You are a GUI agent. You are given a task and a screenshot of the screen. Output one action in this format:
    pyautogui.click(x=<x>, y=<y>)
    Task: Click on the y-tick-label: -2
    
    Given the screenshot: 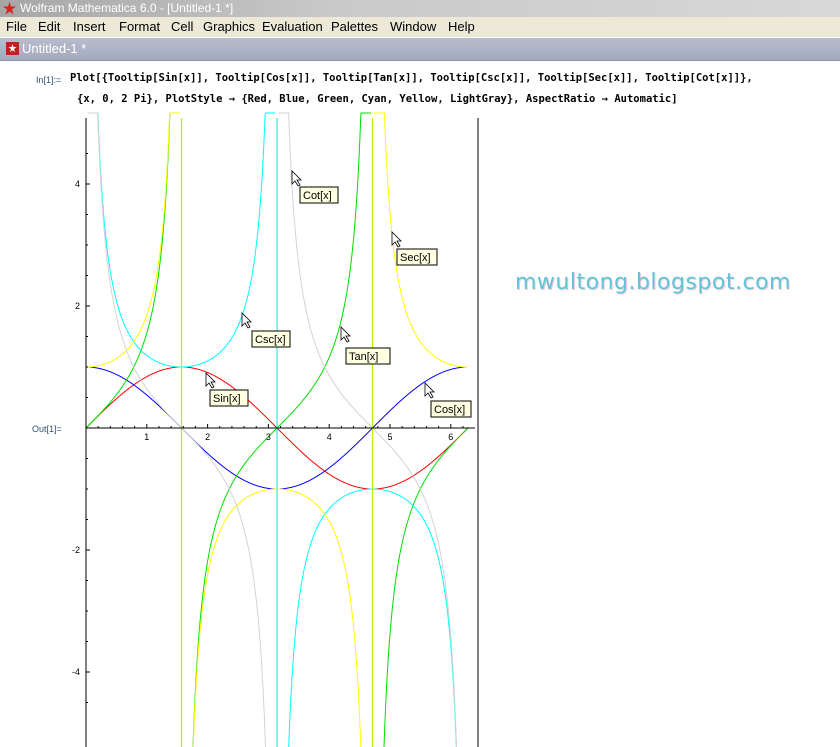 What is the action you would take?
    pyautogui.click(x=76, y=550)
    